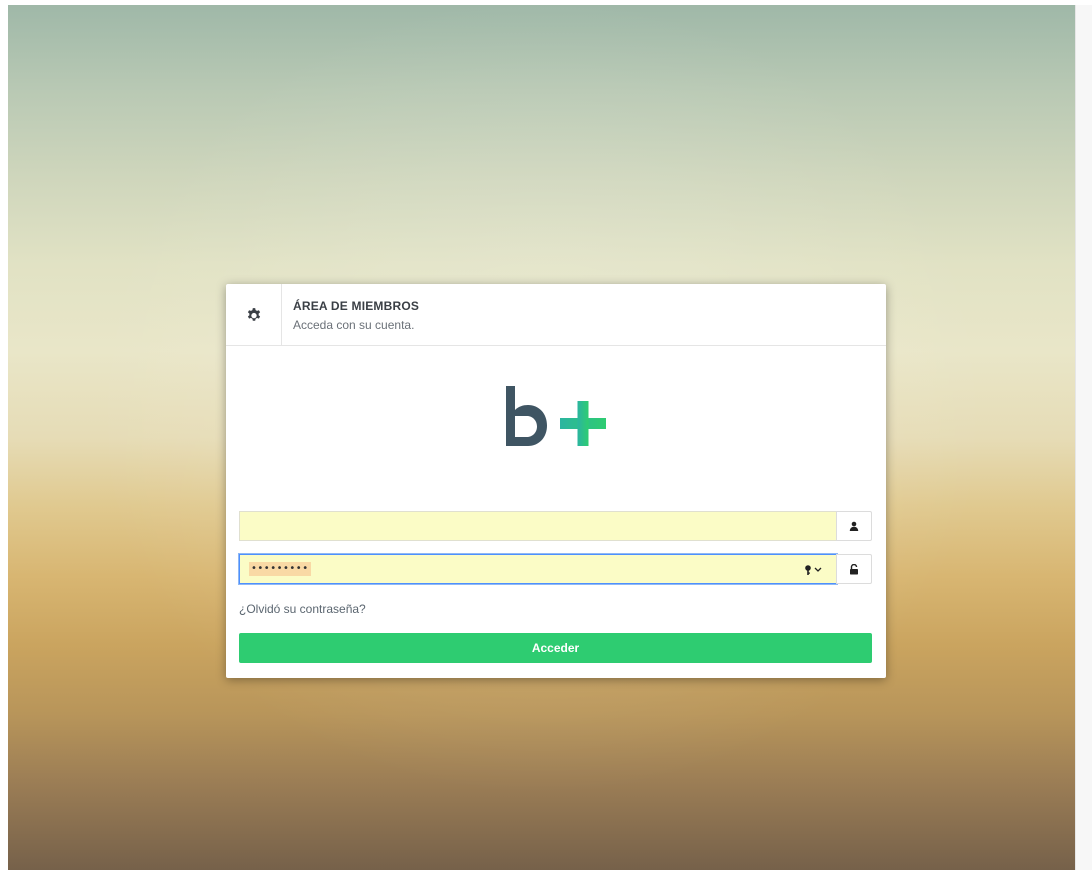 This screenshot has width=1092, height=870. I want to click on forgot-password-link: ¿Olvidó su contraseña?, so click(302, 609).